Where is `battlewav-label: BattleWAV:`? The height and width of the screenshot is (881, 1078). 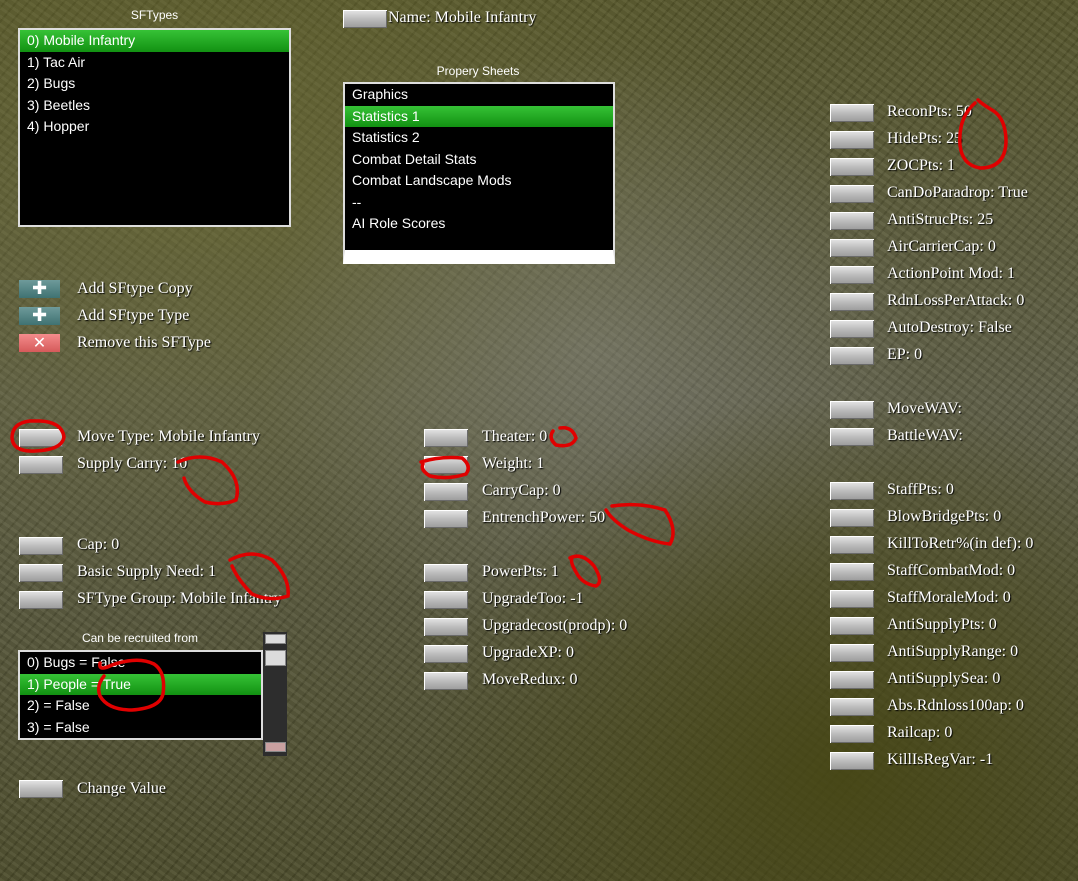
battlewav-label: BattleWAV: is located at coordinates (925, 435).